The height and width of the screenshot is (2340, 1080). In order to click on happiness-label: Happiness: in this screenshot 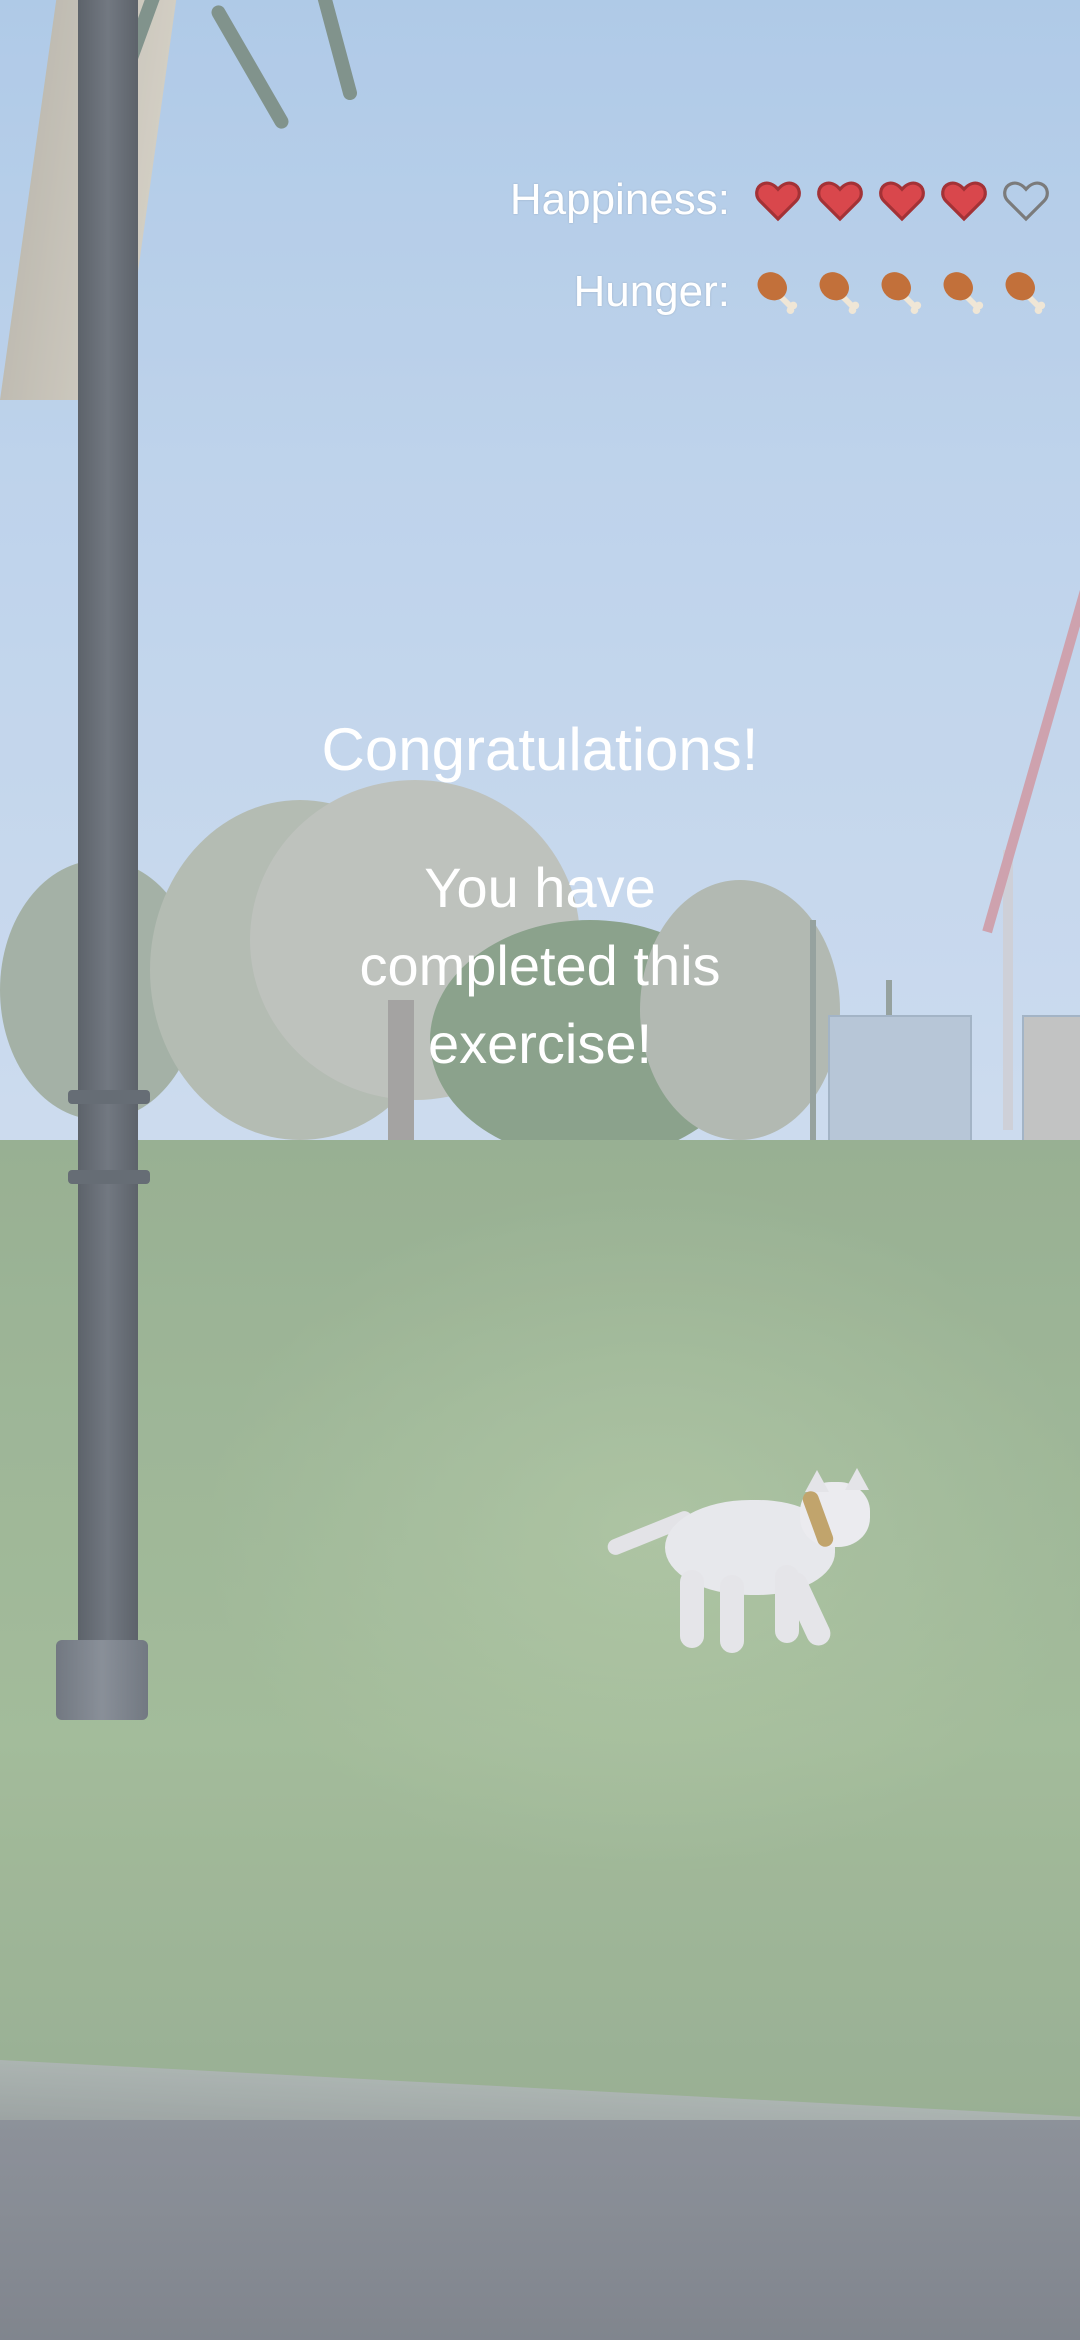, I will do `click(619, 199)`.